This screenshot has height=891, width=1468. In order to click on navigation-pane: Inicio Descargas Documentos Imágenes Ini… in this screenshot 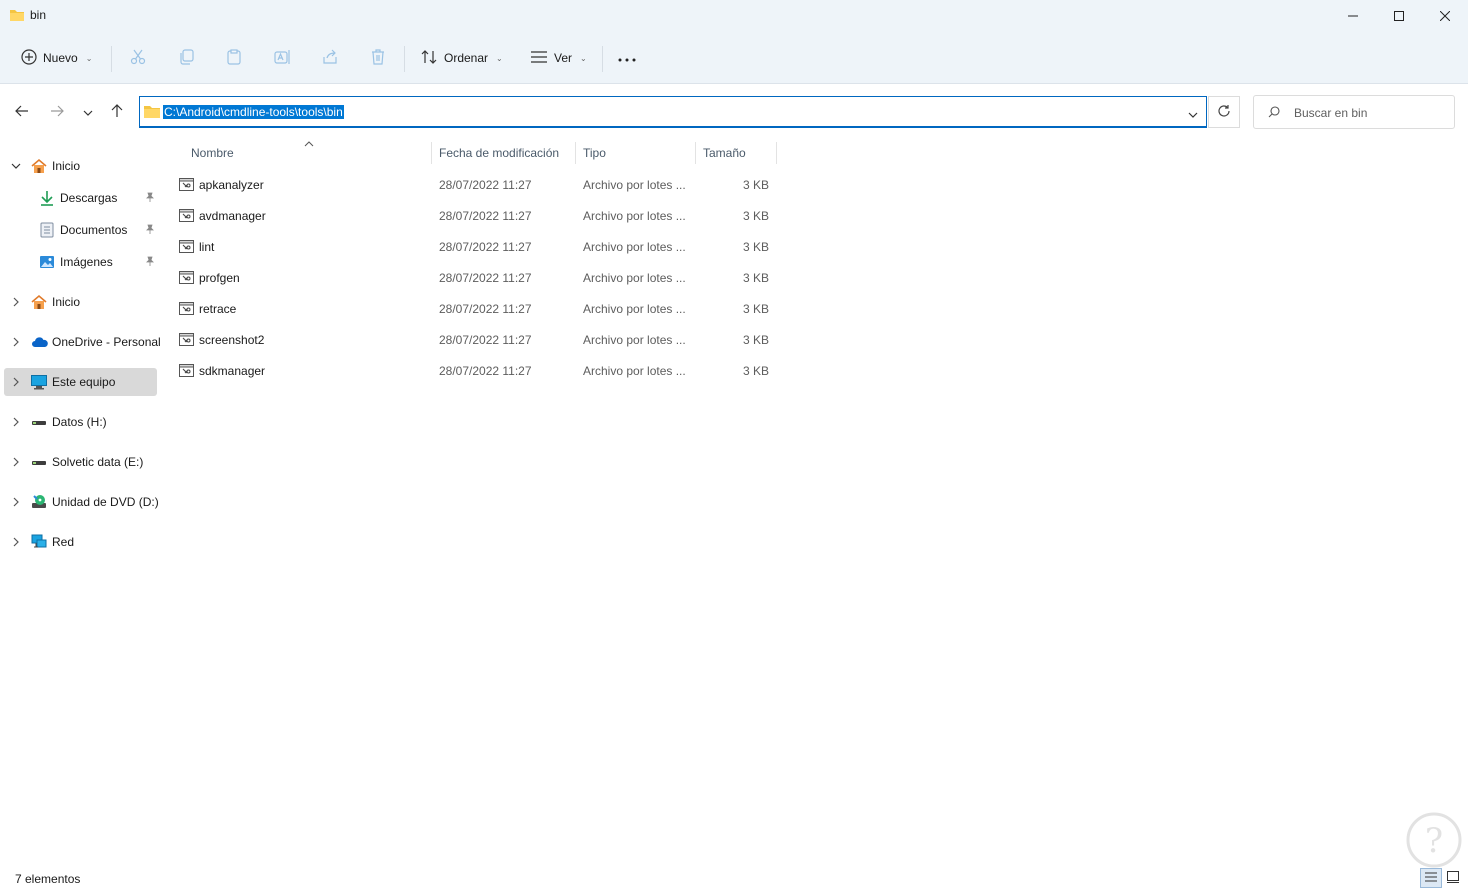, I will do `click(80, 500)`.